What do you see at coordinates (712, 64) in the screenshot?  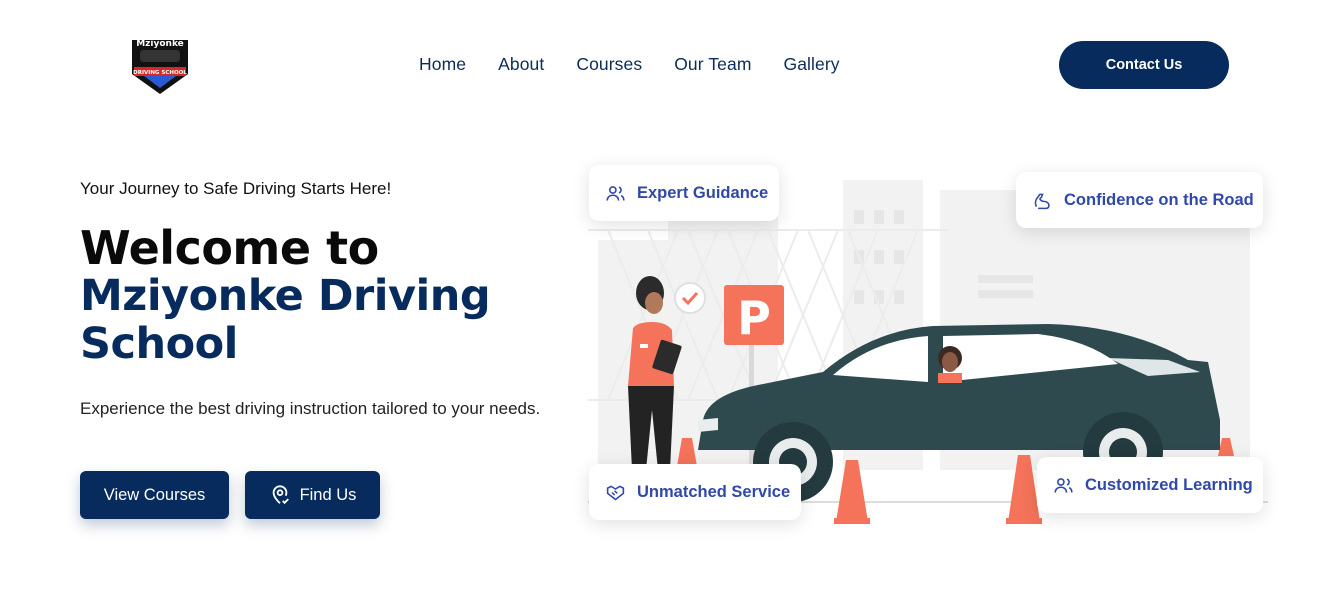 I see `nav-our-team: Our Team` at bounding box center [712, 64].